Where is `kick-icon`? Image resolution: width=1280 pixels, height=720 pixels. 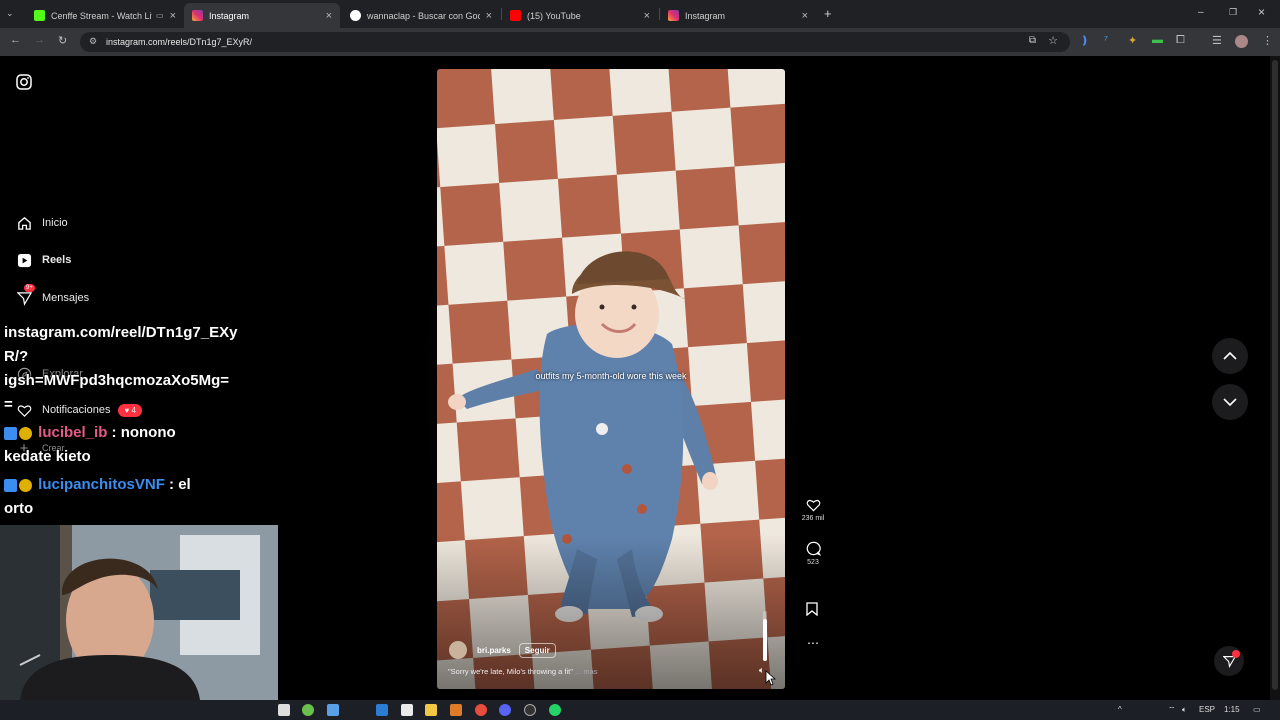
kick-icon is located at coordinates (39, 15).